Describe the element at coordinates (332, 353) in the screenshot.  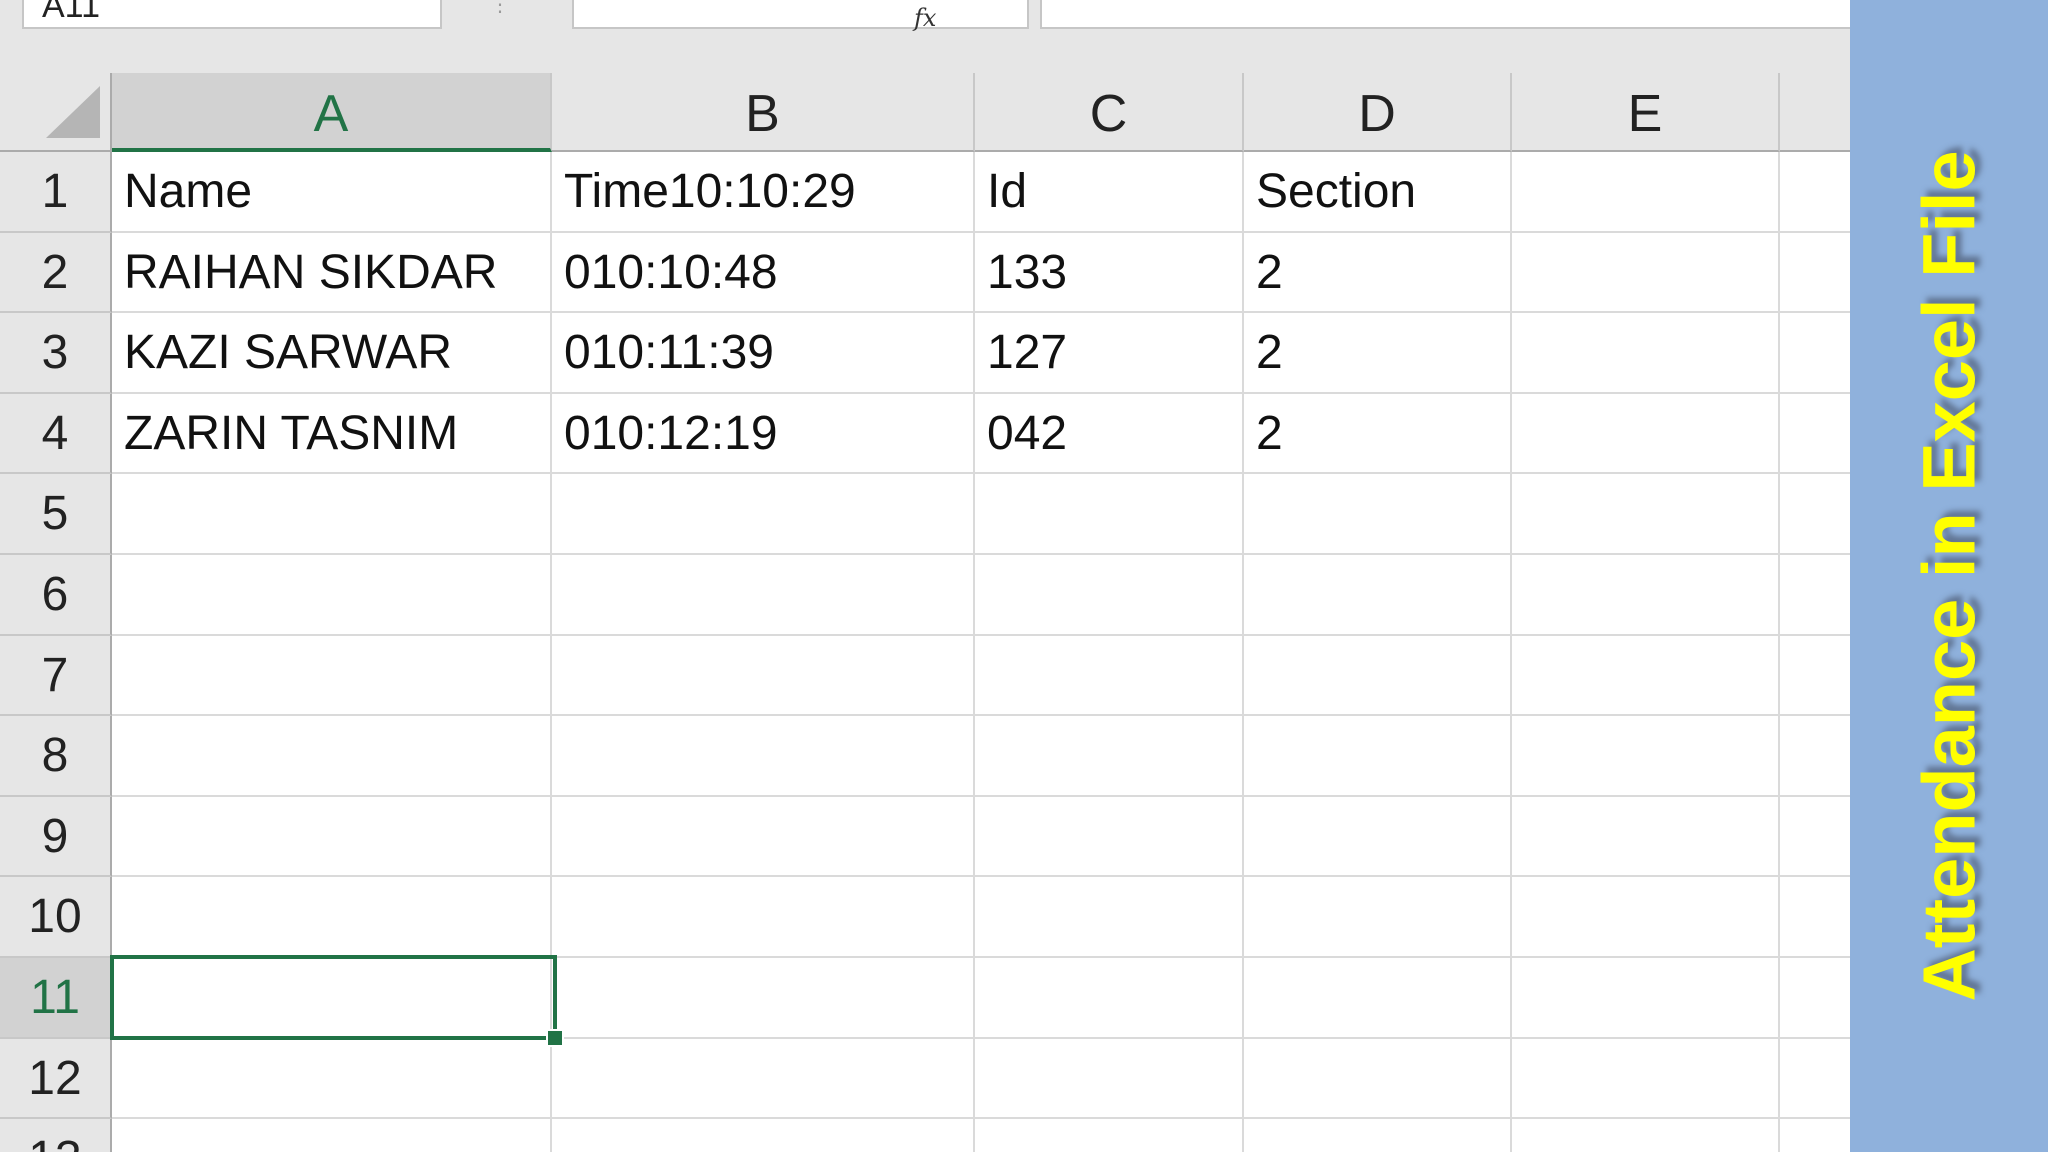
I see `cell-a3: KAZI SARWAR` at that location.